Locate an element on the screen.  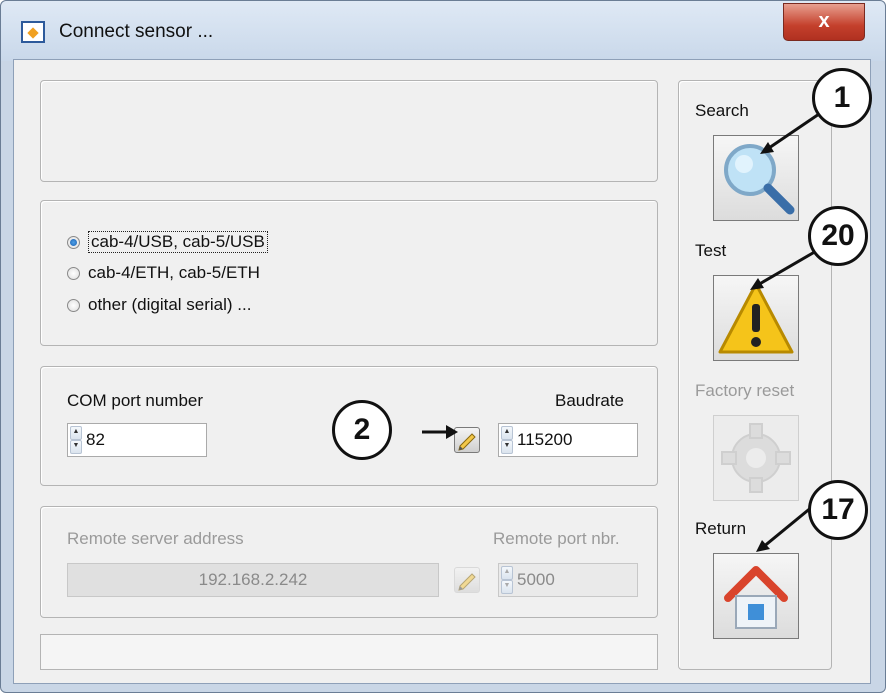
callout-arrow-test is located at coordinates (787, 268).